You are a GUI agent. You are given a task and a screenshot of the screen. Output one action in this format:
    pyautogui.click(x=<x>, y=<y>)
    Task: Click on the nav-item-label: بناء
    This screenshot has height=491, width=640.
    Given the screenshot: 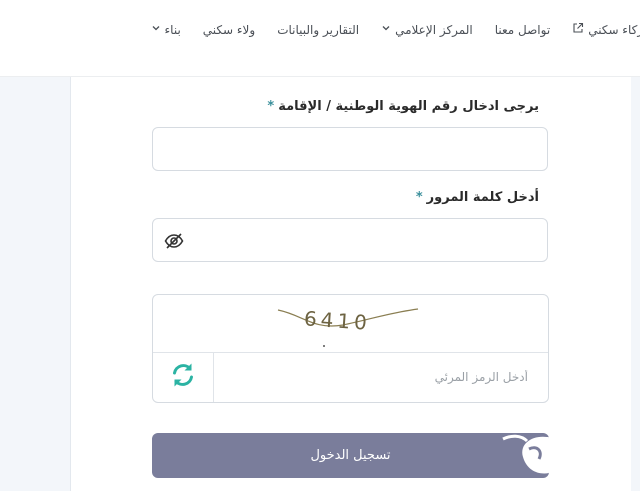 What is the action you would take?
    pyautogui.click(x=172, y=29)
    